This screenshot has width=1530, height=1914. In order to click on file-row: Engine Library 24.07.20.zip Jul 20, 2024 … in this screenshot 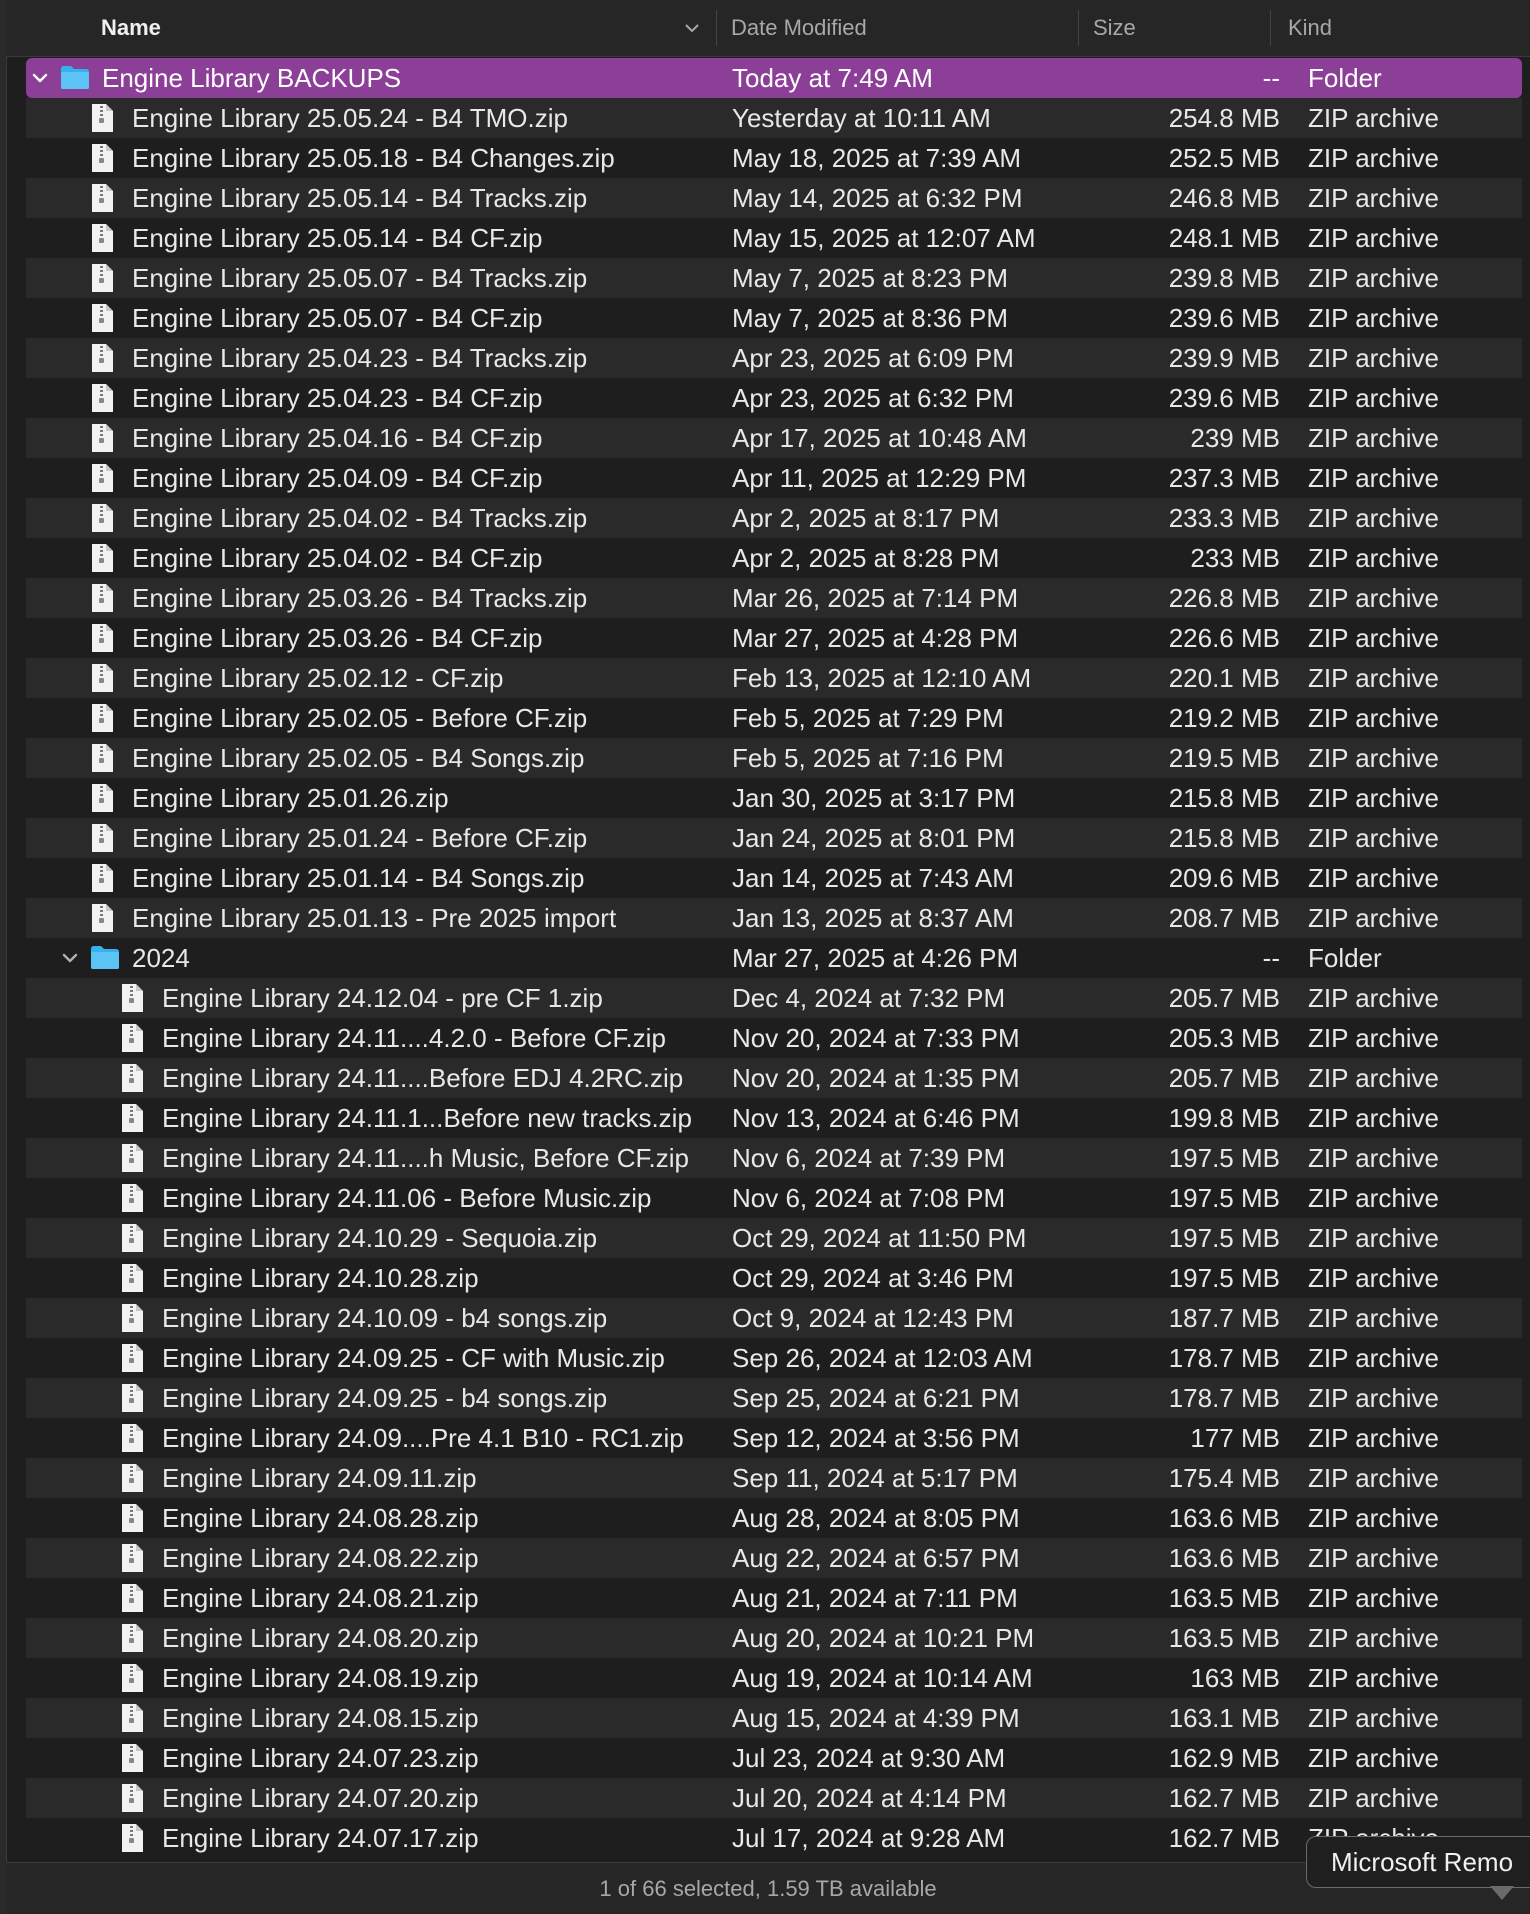, I will do `click(774, 1798)`.